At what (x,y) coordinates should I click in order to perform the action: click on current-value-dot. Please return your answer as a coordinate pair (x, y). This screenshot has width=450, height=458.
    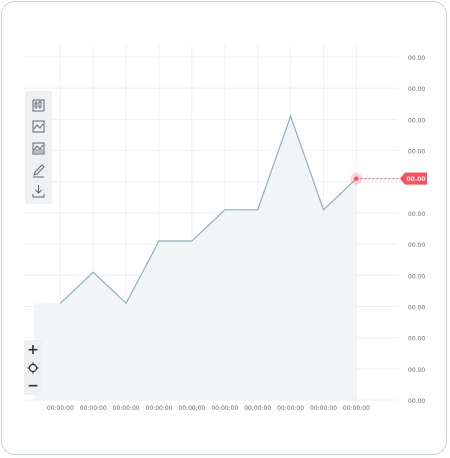
    Looking at the image, I should click on (356, 178).